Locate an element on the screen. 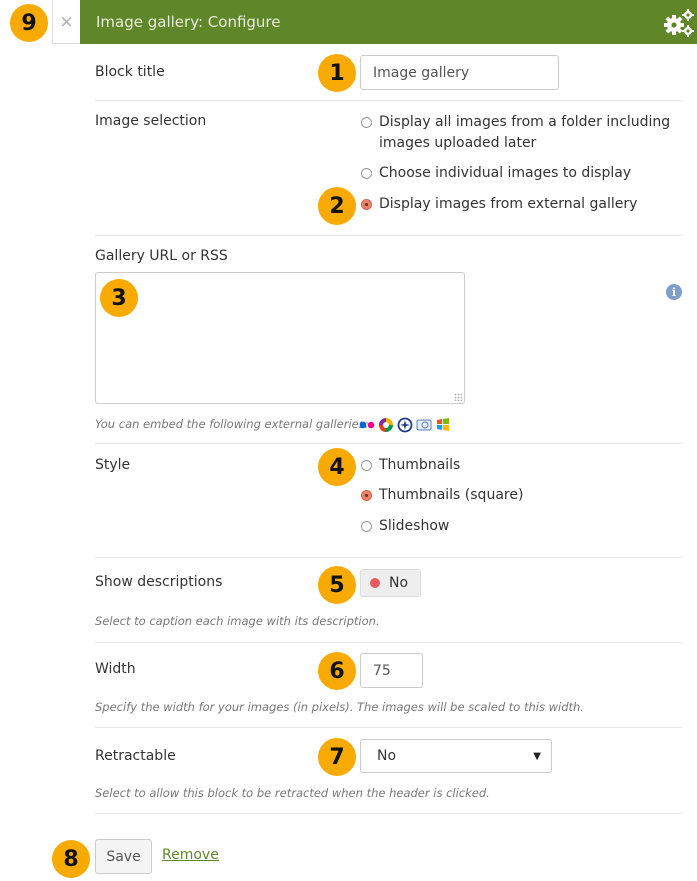  gallery-icons is located at coordinates (405, 425).